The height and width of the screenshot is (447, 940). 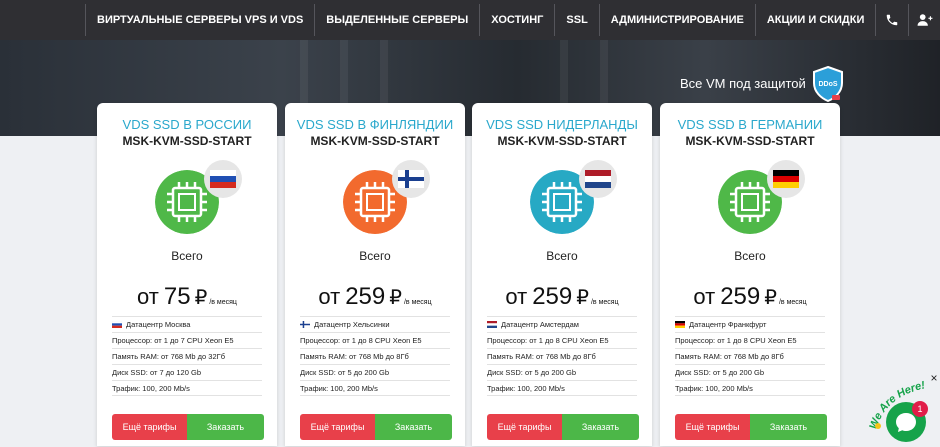 What do you see at coordinates (743, 83) in the screenshot?
I see `hero-text: Все VM под защитой` at bounding box center [743, 83].